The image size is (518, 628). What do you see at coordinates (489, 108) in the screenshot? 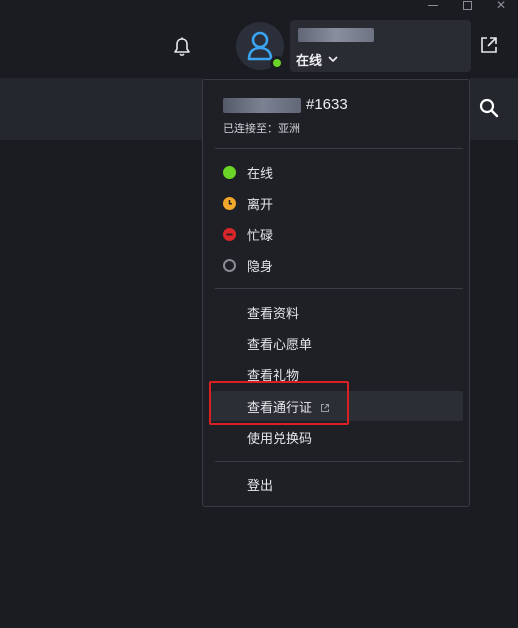
I see `search-icon` at bounding box center [489, 108].